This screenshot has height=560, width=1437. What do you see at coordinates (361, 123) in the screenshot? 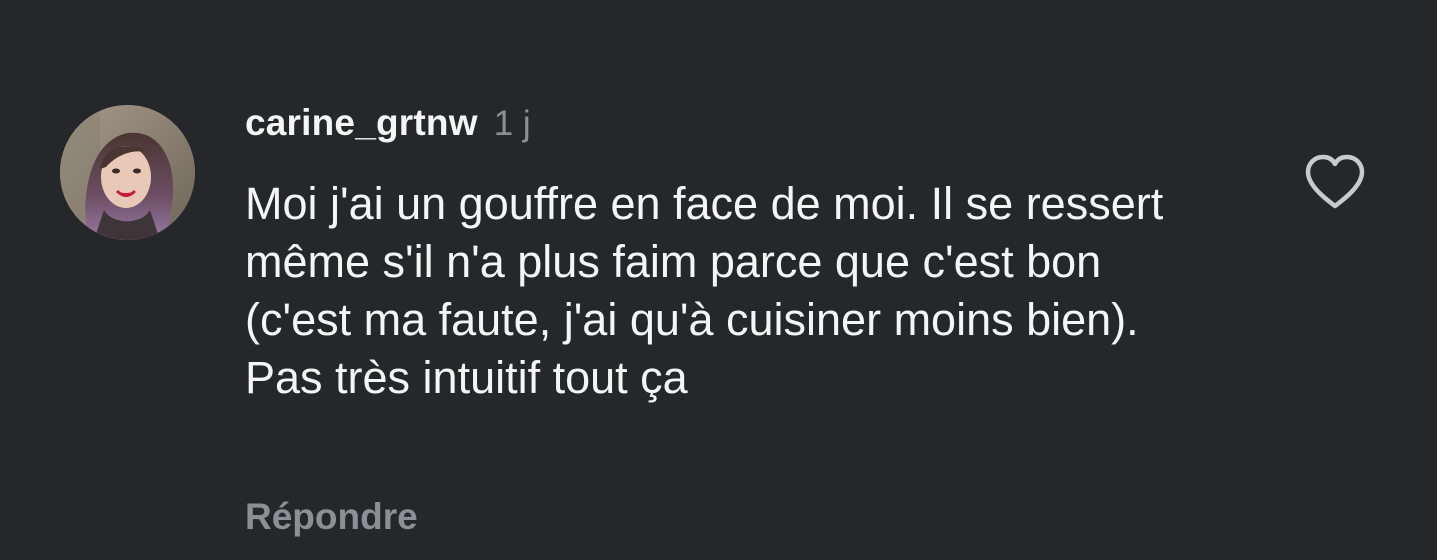
I see `username: carine_grtnw` at bounding box center [361, 123].